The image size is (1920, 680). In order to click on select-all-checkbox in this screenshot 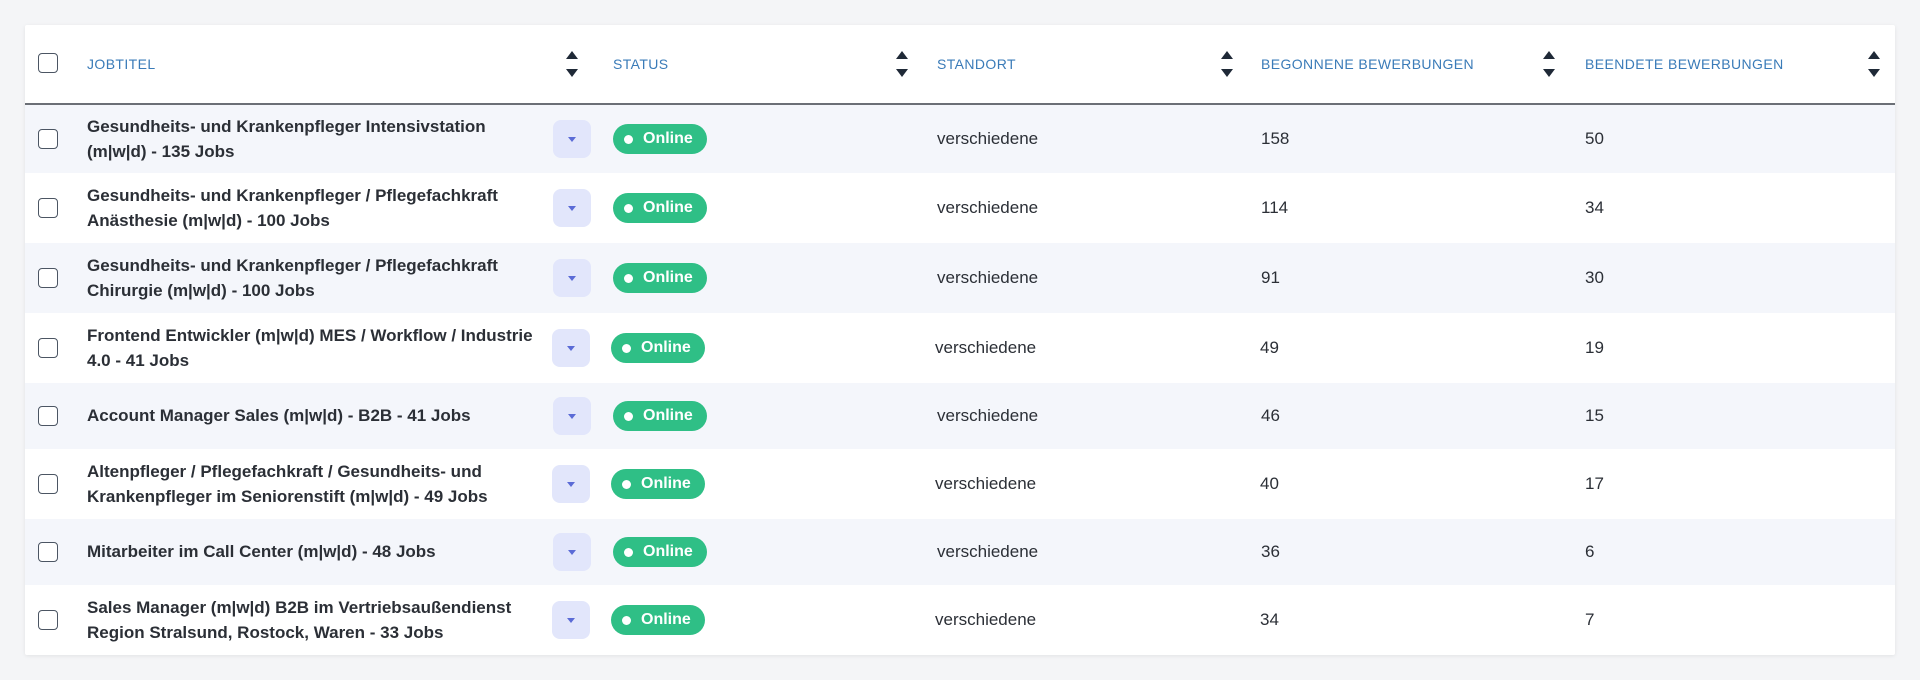, I will do `click(48, 63)`.